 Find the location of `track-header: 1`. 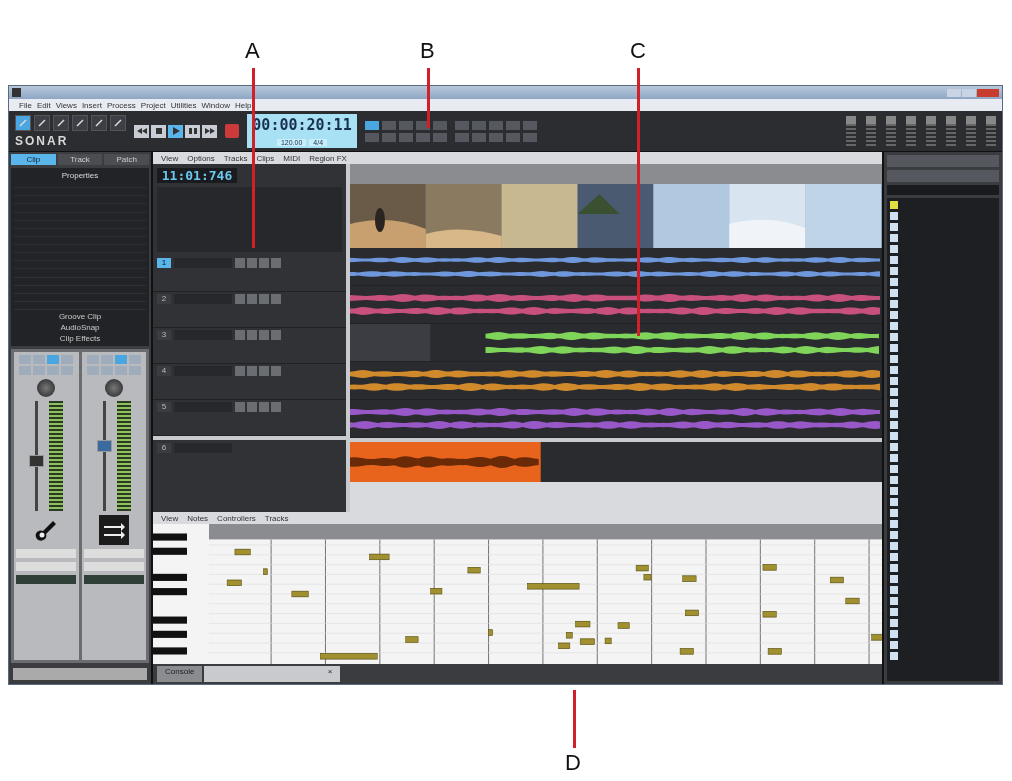

track-header: 1 is located at coordinates (249, 274).